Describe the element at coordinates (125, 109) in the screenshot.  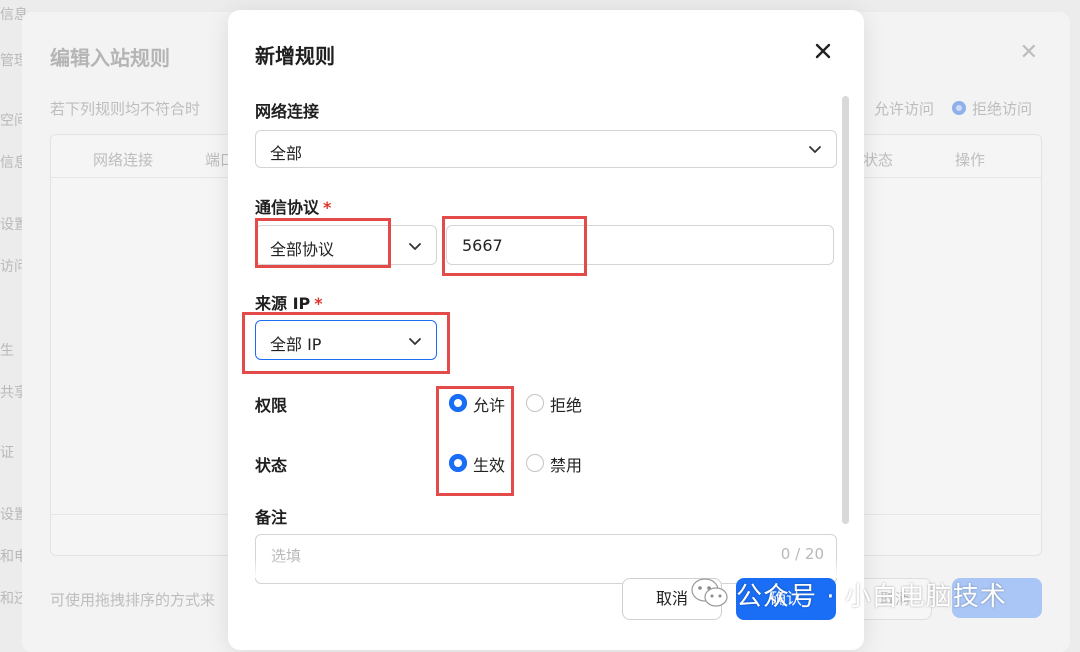
I see `background-hint: 若下列规则均不符合时` at that location.